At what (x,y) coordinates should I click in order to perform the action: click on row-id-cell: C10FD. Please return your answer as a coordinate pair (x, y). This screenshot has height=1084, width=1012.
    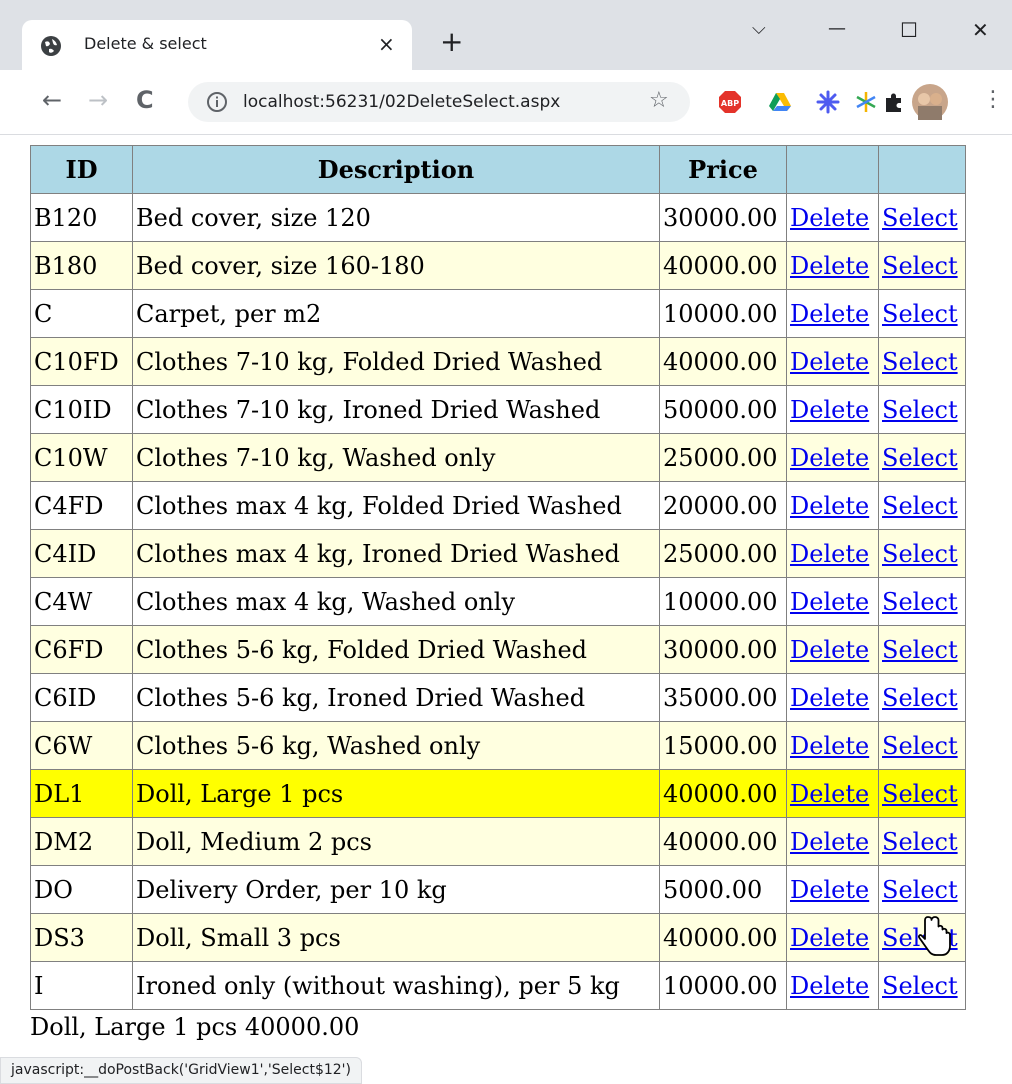
    Looking at the image, I should click on (81, 361).